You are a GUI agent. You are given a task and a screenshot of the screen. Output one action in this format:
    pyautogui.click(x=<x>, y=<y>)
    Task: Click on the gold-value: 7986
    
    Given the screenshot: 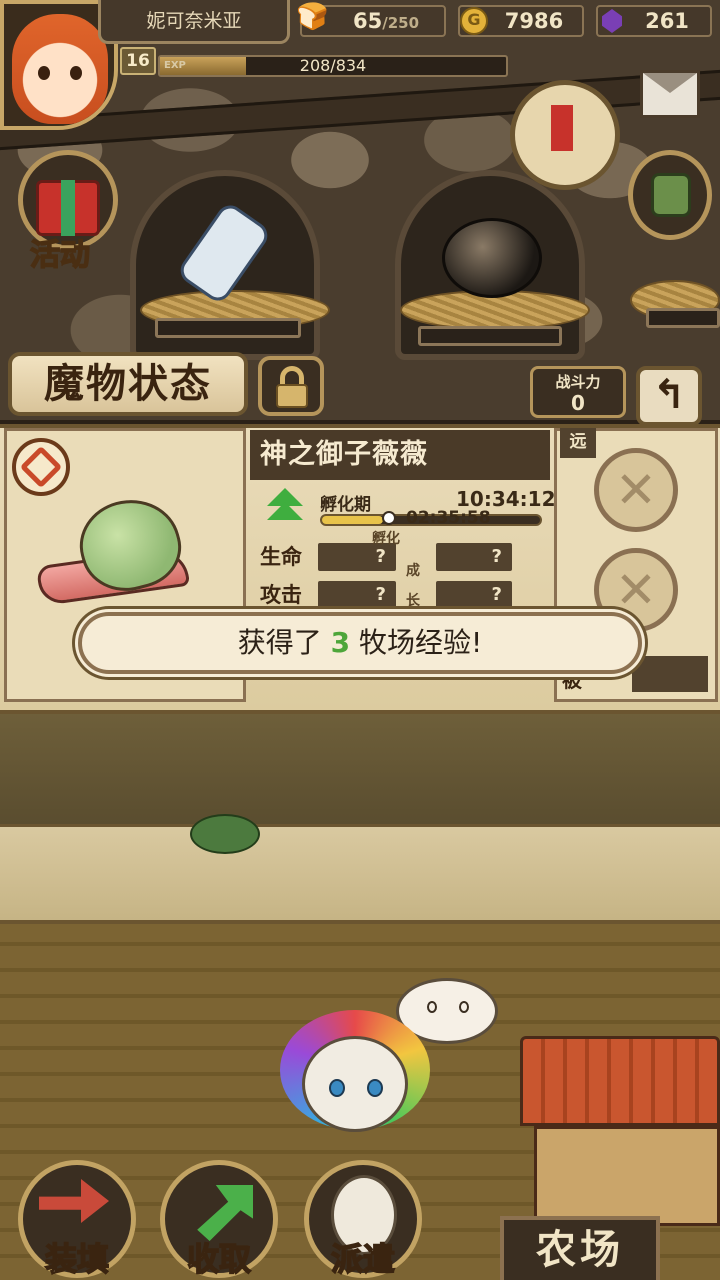 What is the action you would take?
    pyautogui.click(x=534, y=21)
    